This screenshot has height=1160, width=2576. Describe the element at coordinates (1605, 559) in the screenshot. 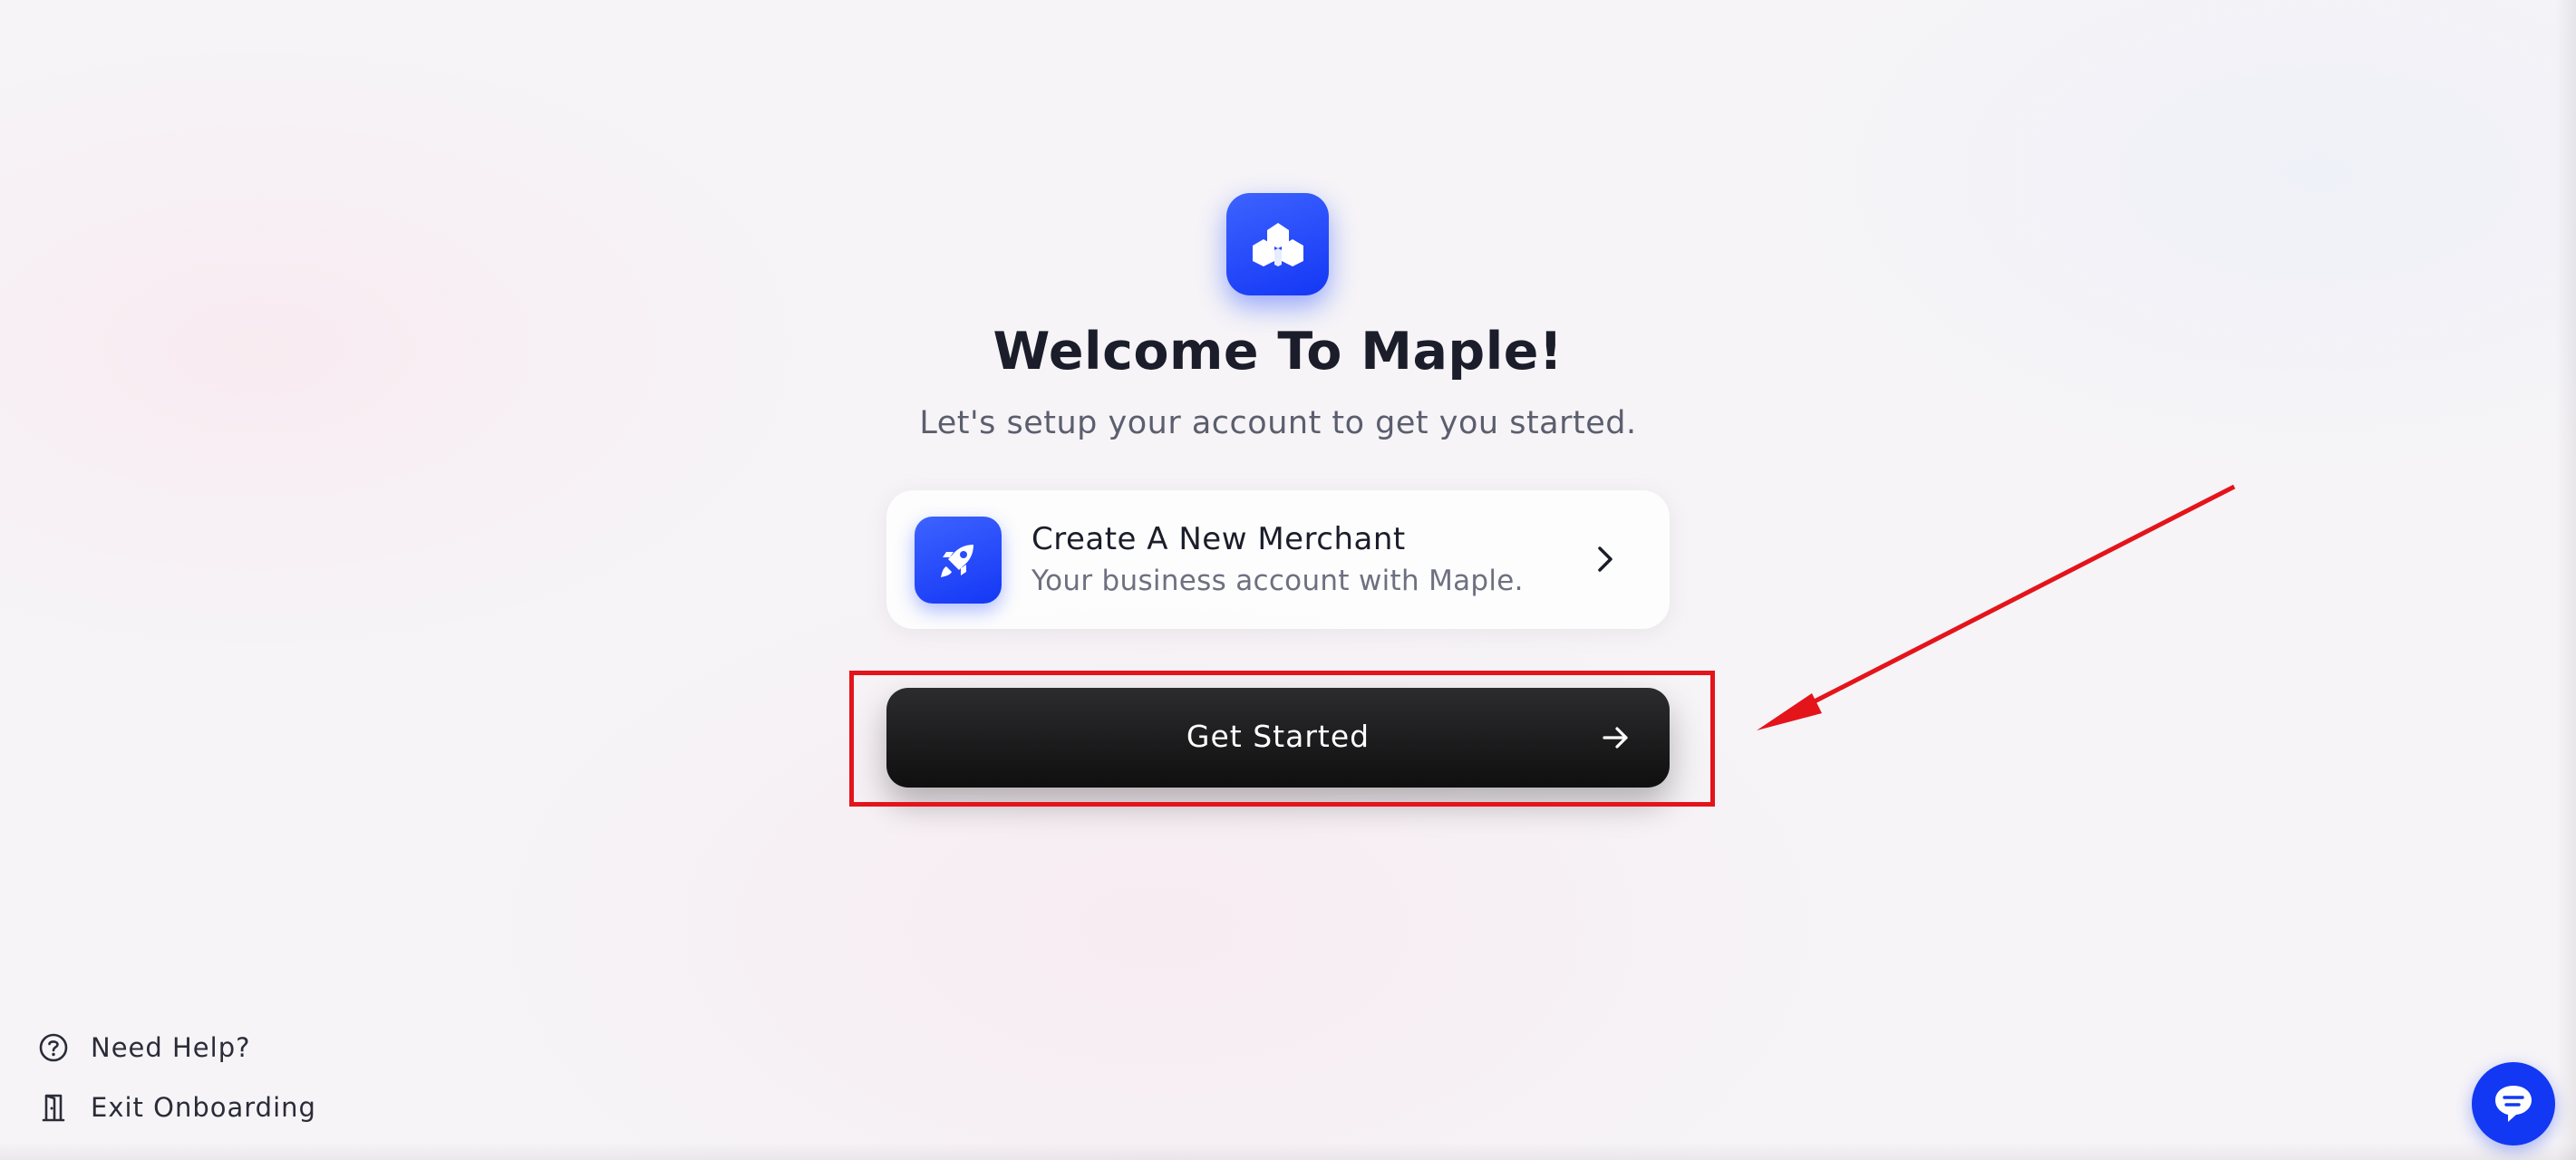

I see `chevron-right-icon` at that location.